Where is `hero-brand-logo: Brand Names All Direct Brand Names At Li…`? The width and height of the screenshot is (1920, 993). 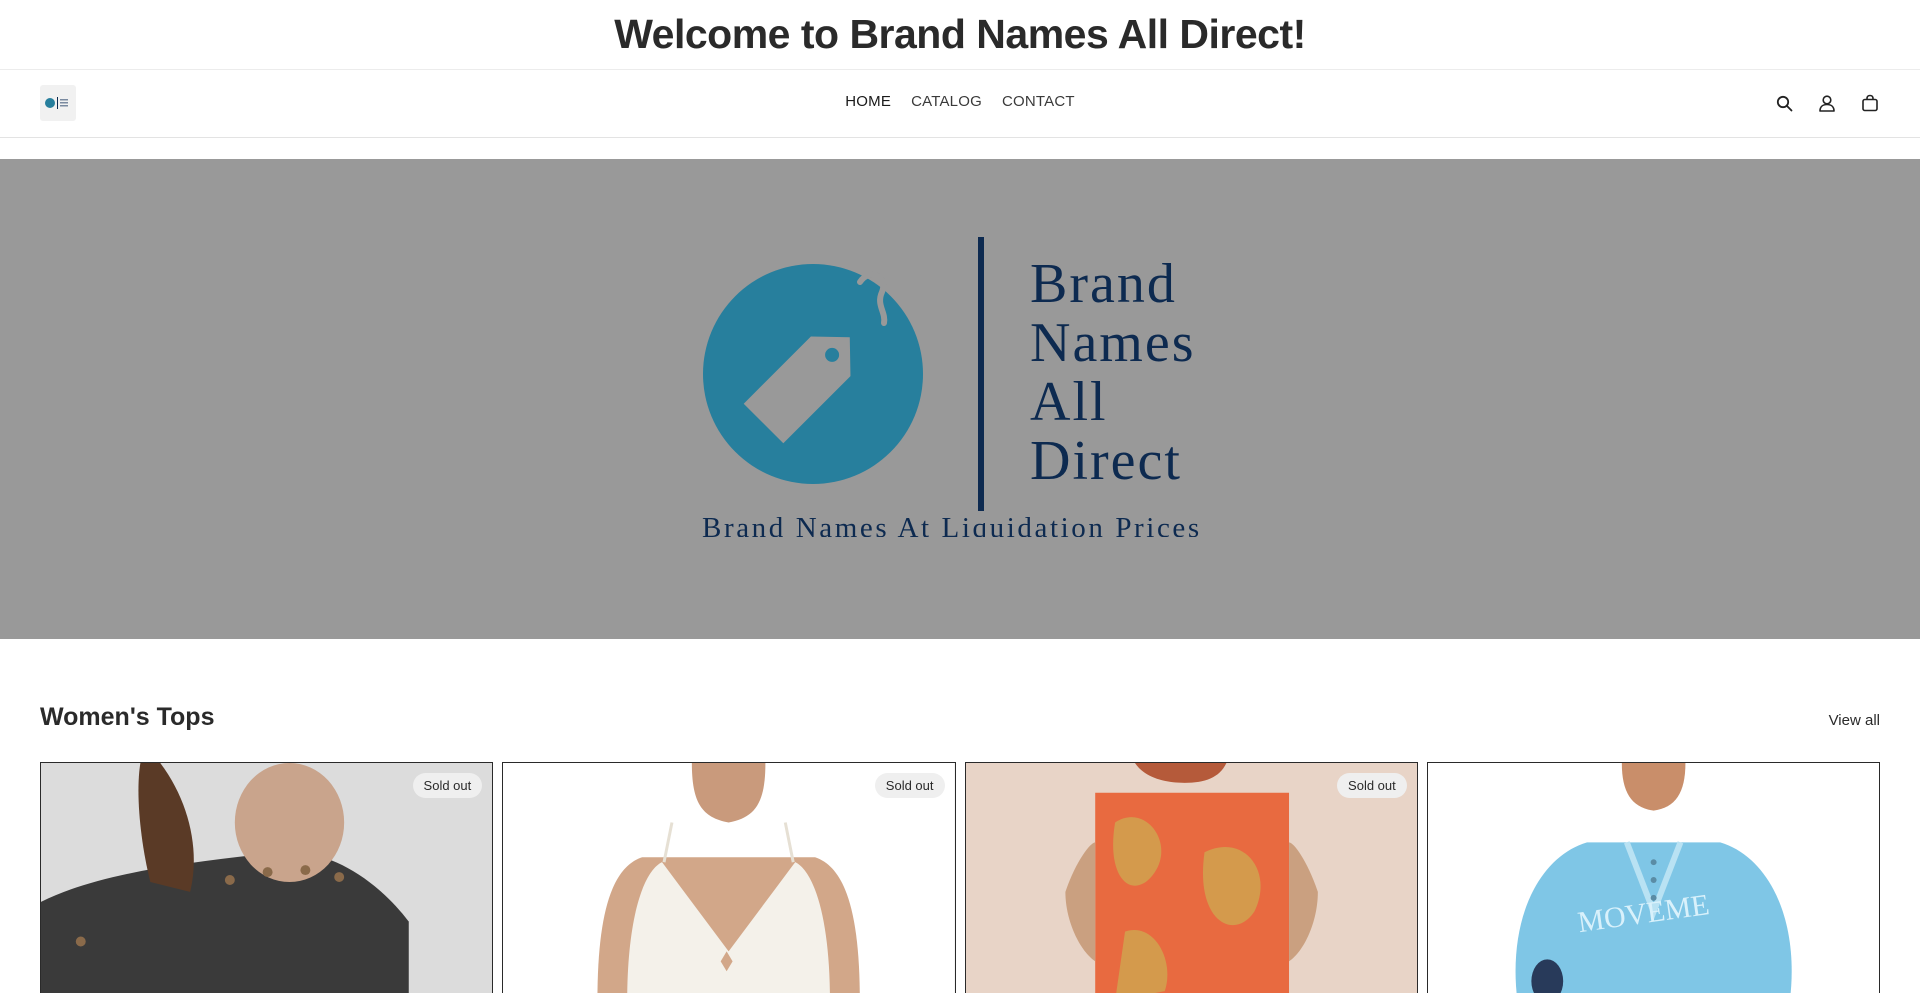 hero-brand-logo: Brand Names All Direct Brand Names At Li… is located at coordinates (952, 387).